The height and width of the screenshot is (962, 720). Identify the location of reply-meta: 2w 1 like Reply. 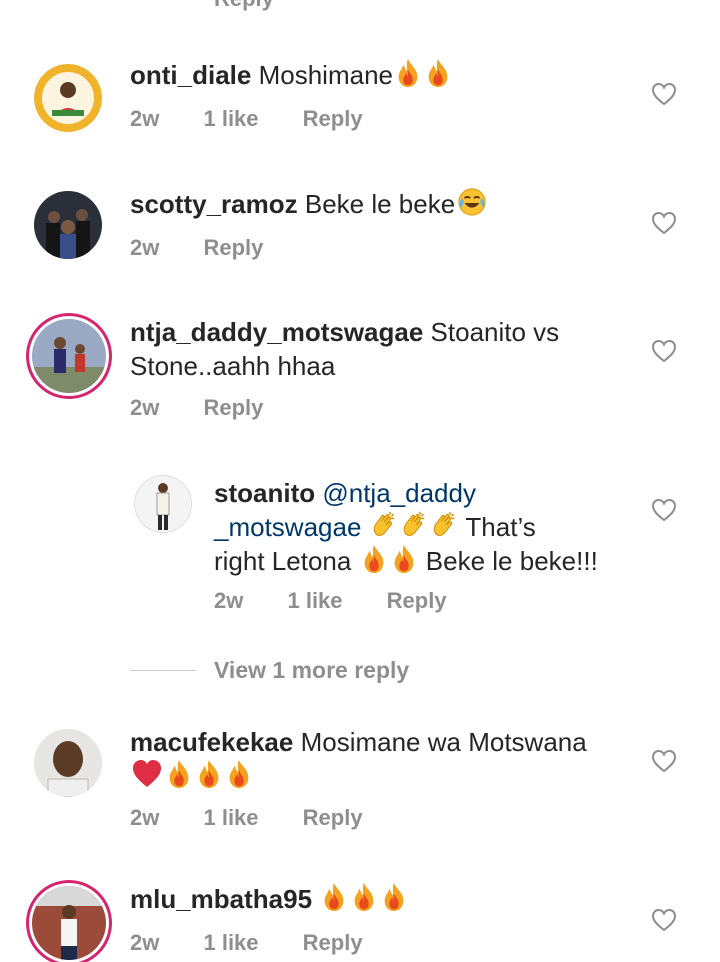
(349, 601).